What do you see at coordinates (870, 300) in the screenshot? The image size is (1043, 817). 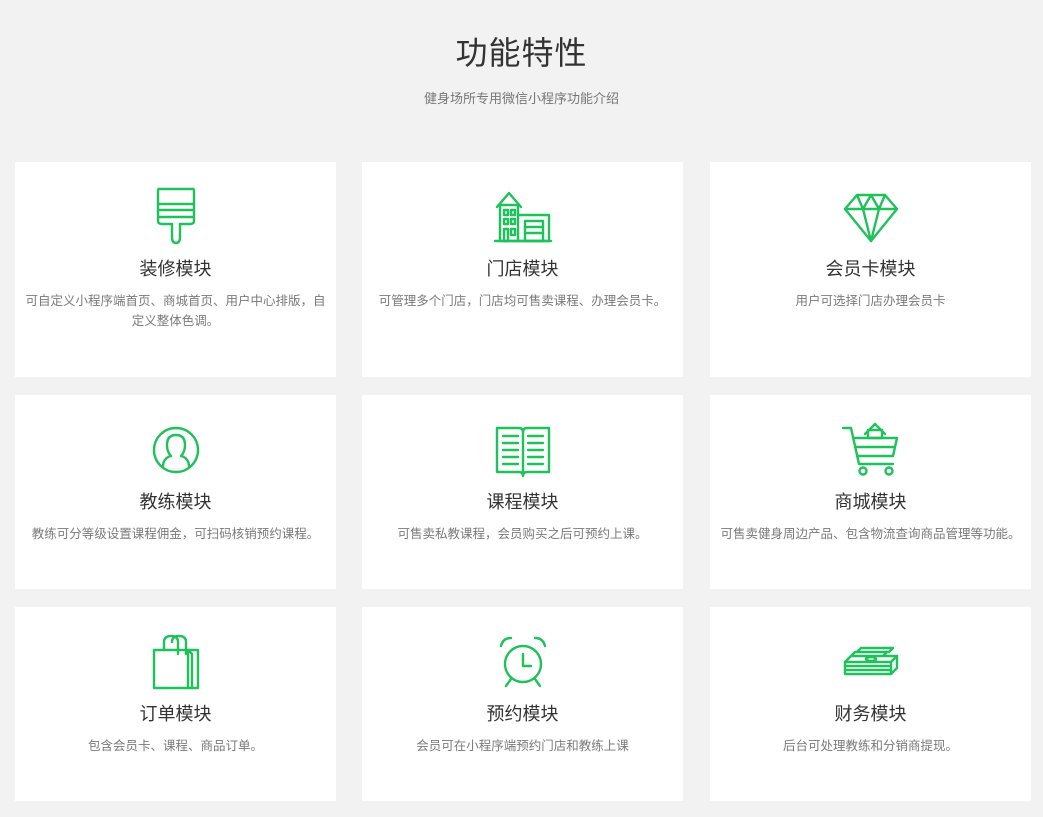 I see `feature-desc: 用户可选择门店办理会员卡` at bounding box center [870, 300].